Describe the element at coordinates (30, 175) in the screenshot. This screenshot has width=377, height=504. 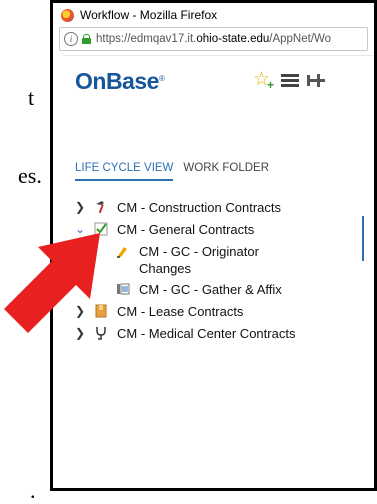
I see `background-text-mid: es.` at that location.